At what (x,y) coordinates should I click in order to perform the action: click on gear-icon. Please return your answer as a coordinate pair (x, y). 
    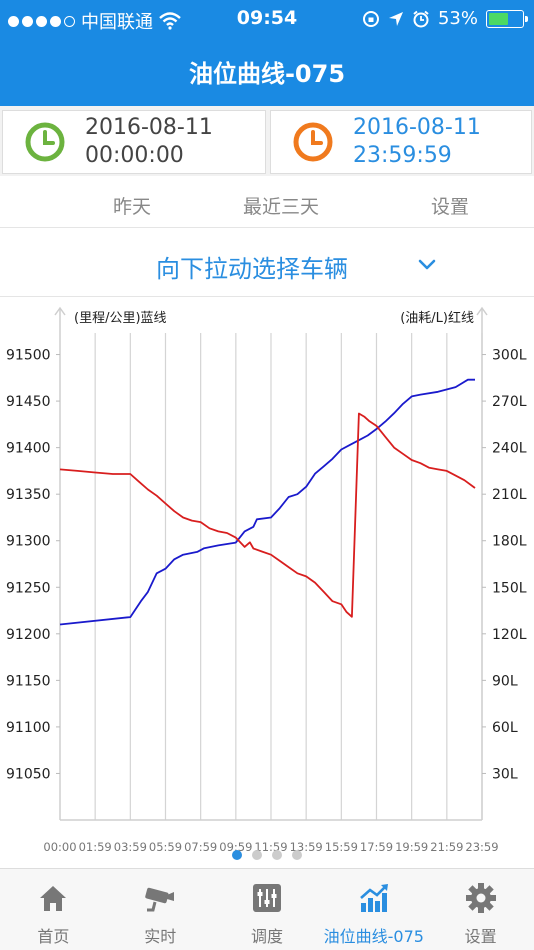
    Looking at the image, I should click on (480, 898).